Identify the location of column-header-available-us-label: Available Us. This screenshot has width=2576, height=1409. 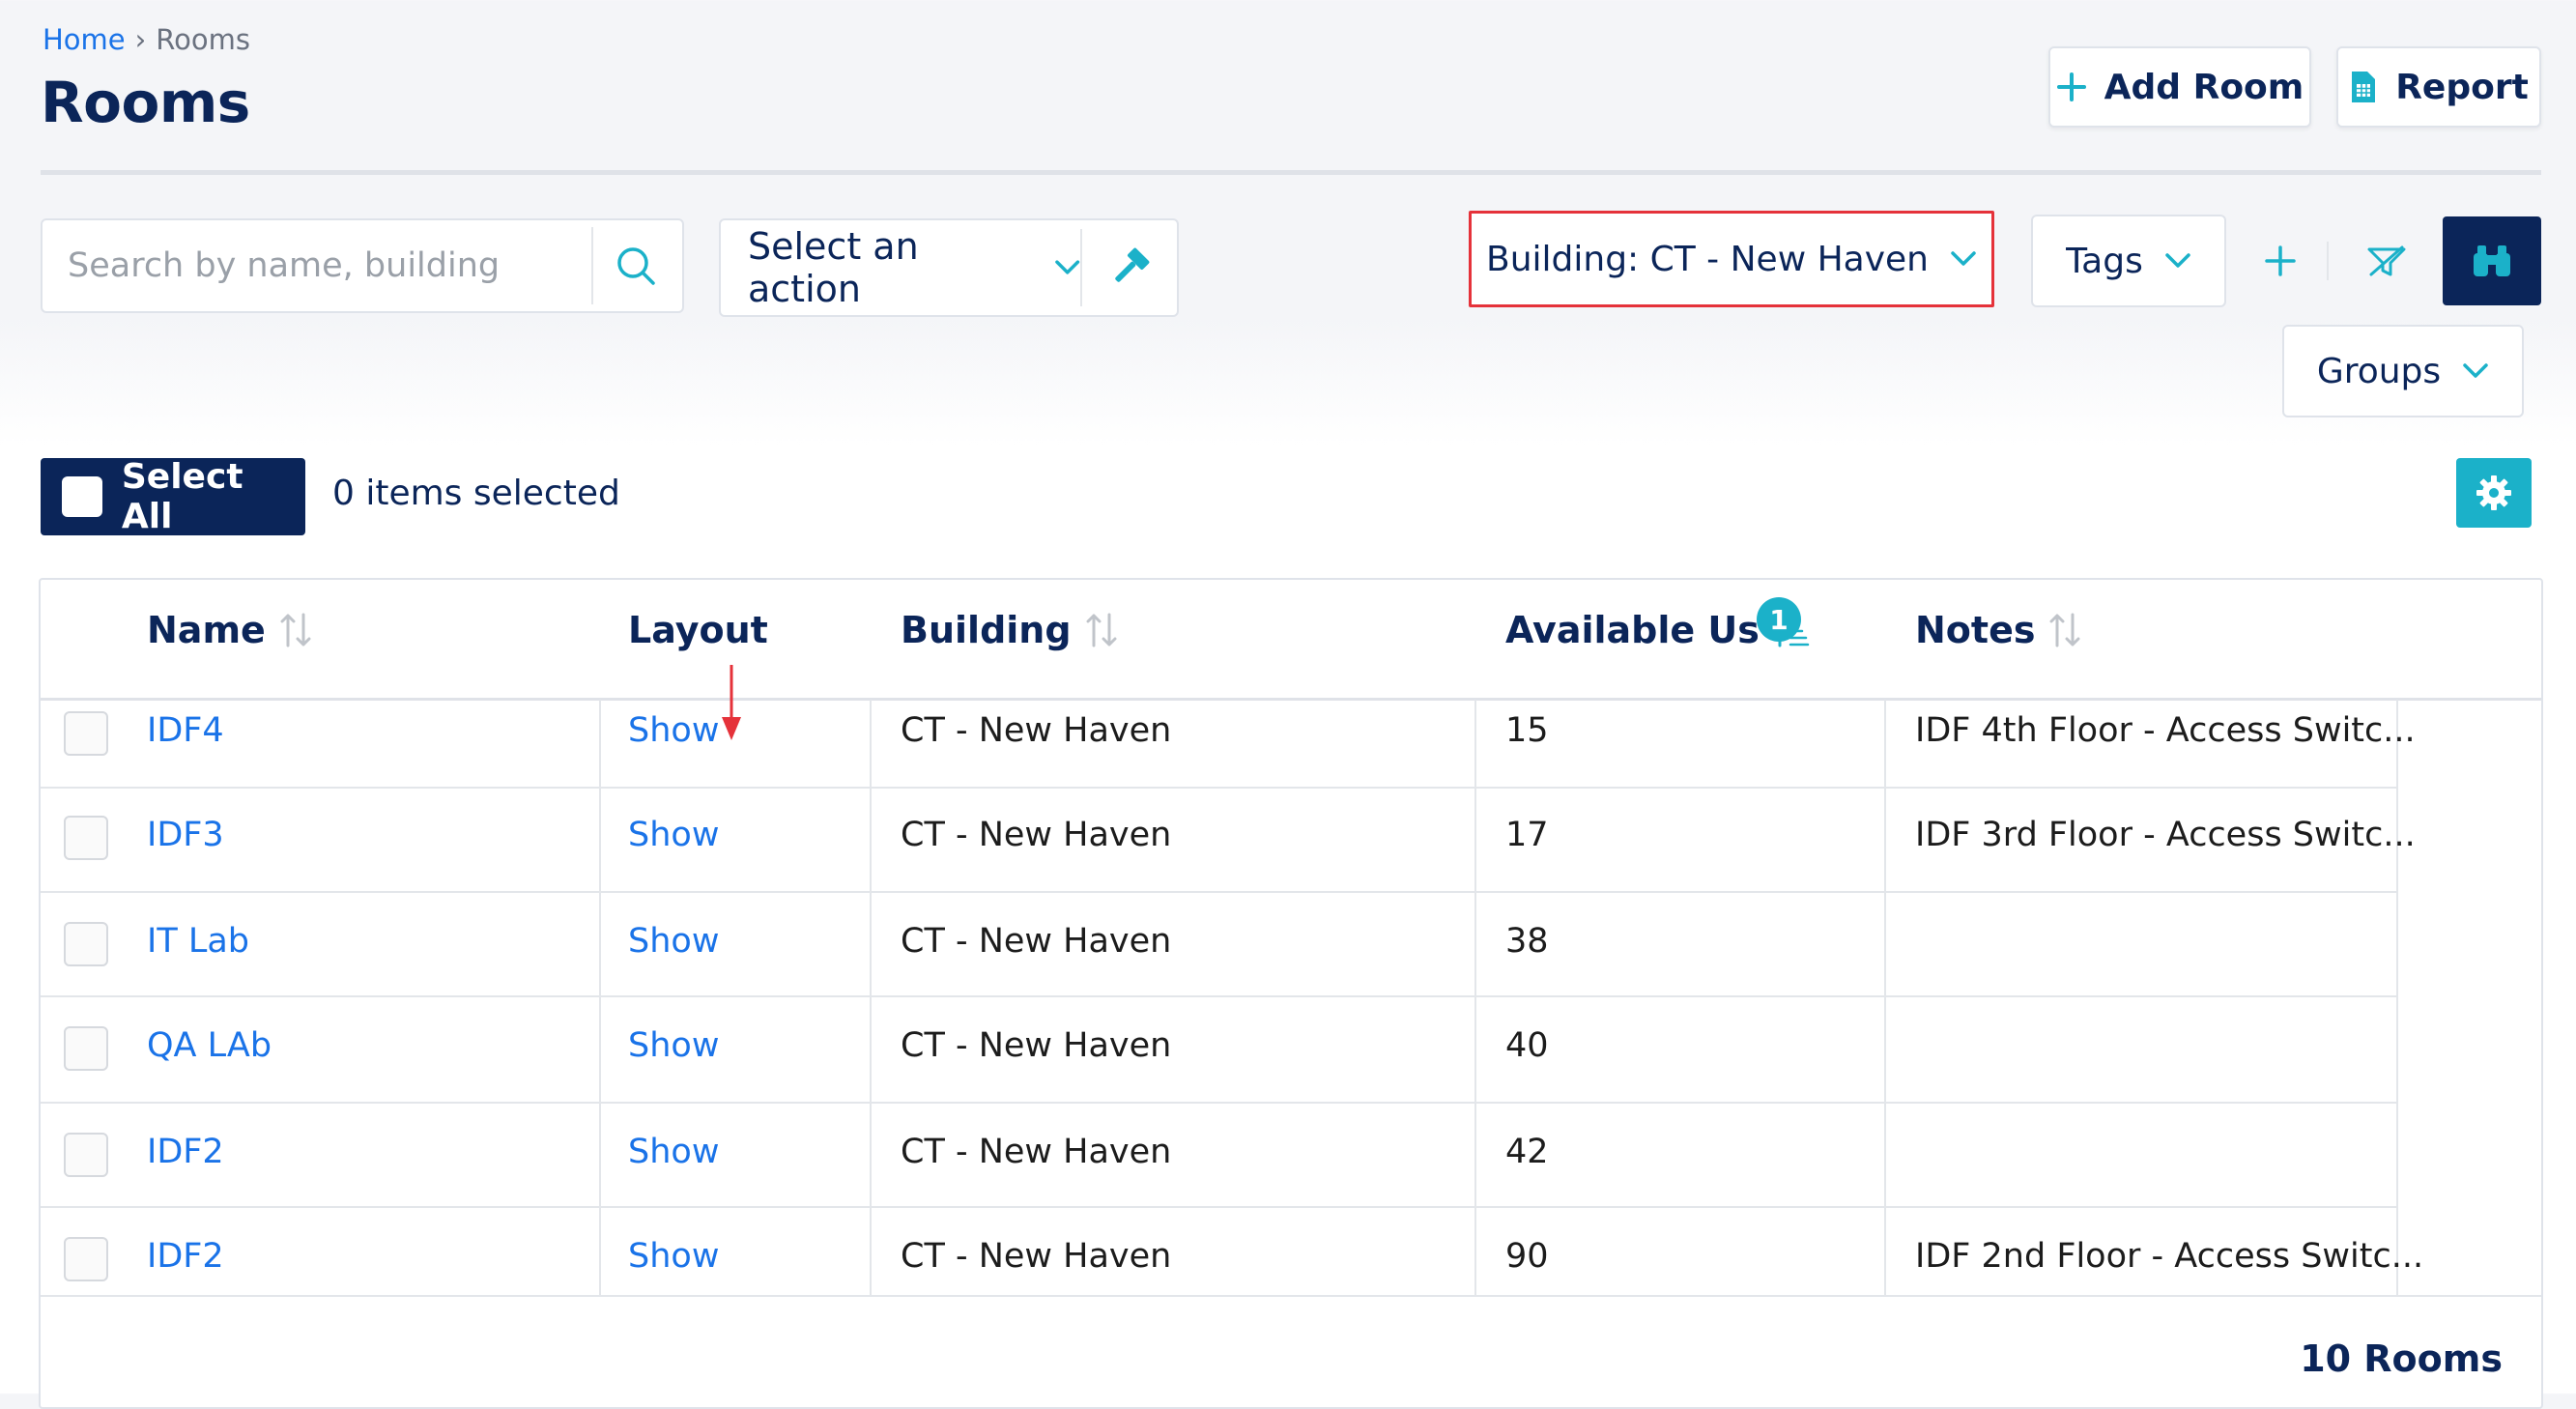
(1633, 630).